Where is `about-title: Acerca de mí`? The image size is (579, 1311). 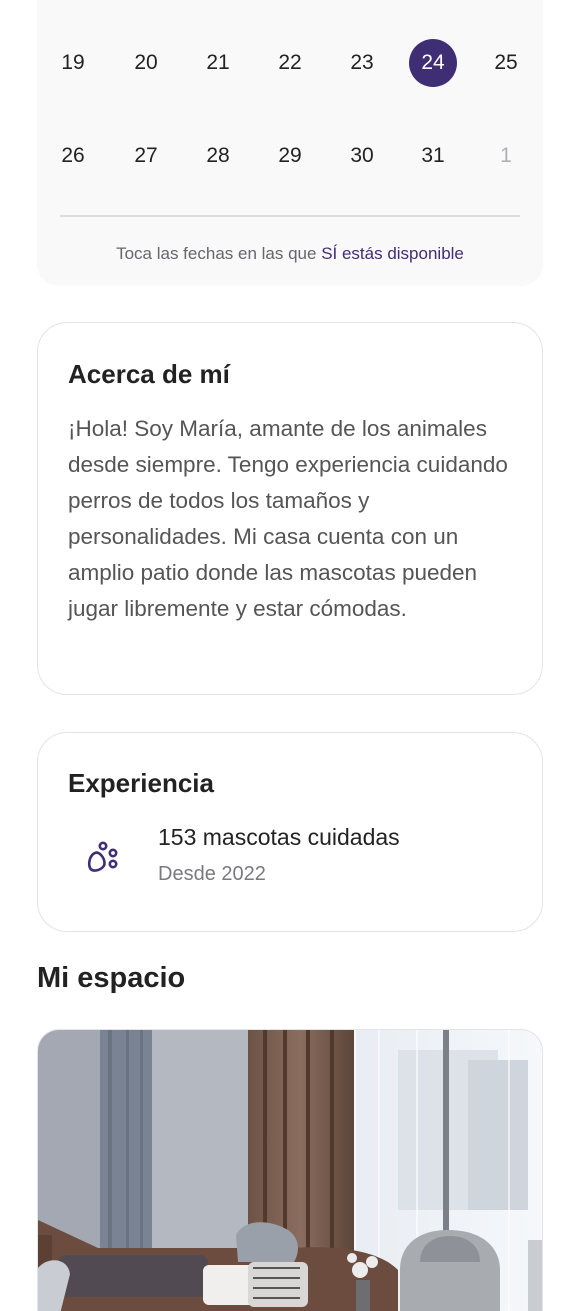
about-title: Acerca de mí is located at coordinates (149, 374).